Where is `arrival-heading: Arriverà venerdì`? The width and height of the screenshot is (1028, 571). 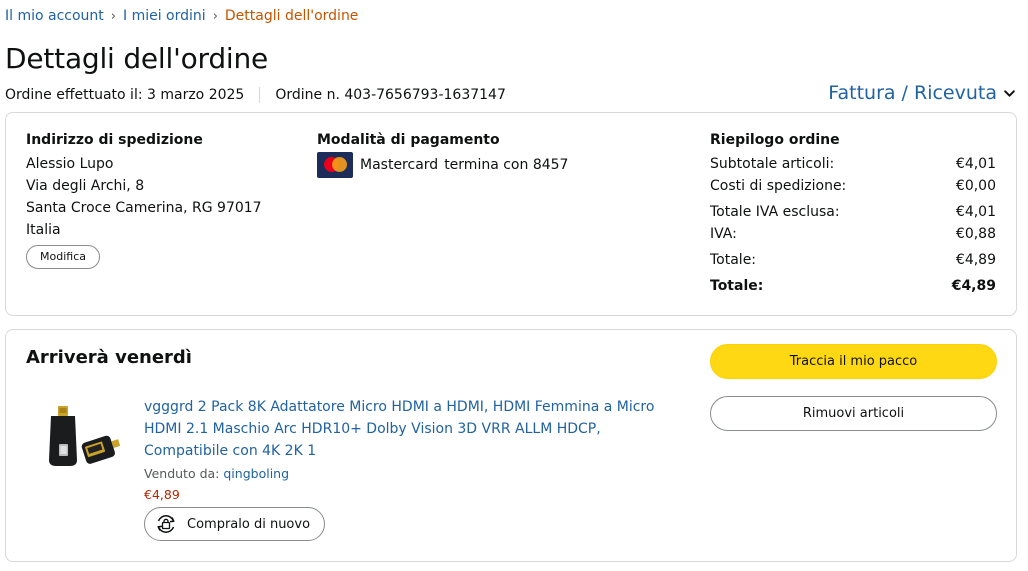
arrival-heading: Arriverà venerdì is located at coordinates (109, 357).